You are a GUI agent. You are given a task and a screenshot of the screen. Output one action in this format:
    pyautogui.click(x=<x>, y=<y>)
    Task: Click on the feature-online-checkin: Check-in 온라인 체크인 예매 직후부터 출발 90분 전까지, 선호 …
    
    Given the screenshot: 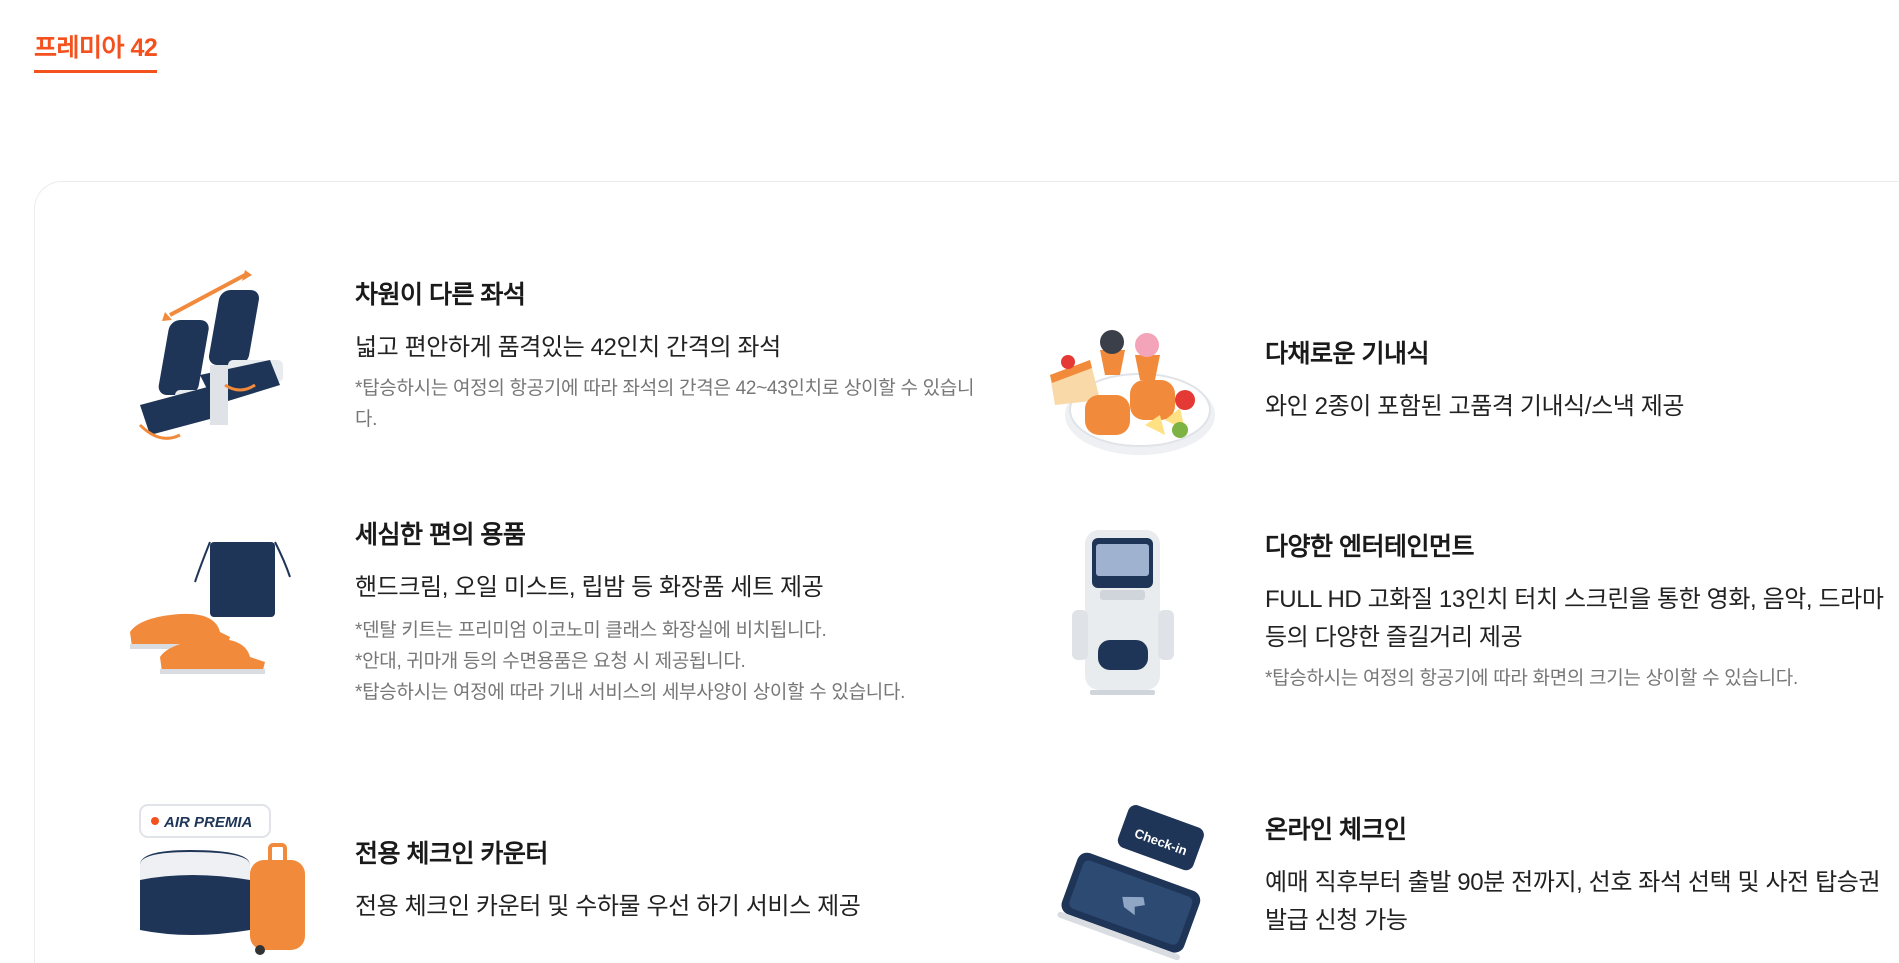 What is the action you would take?
    pyautogui.click(x=1464, y=874)
    